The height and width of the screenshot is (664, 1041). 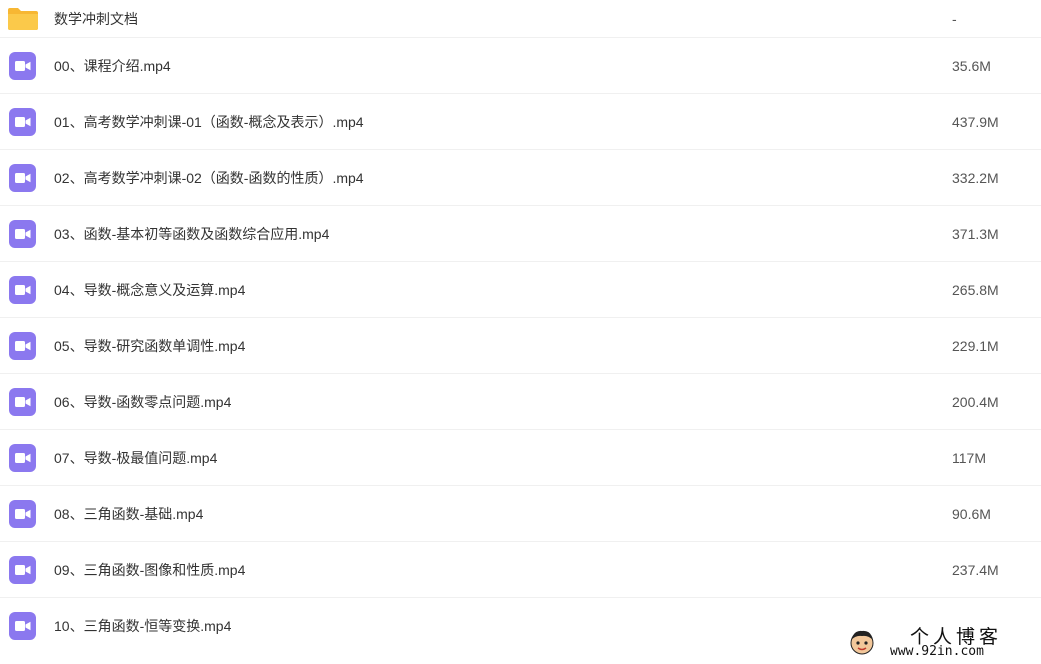 What do you see at coordinates (975, 401) in the screenshot?
I see `file-size: 200.4M` at bounding box center [975, 401].